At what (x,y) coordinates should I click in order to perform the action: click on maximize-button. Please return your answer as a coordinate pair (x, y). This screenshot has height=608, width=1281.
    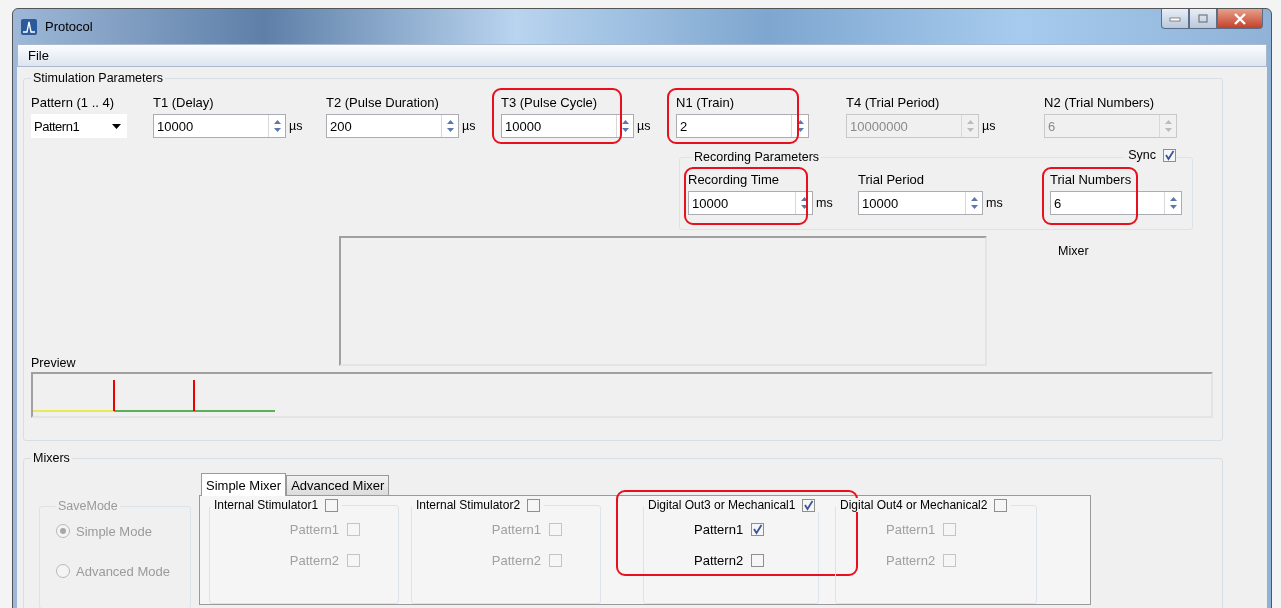
    Looking at the image, I should click on (1203, 19).